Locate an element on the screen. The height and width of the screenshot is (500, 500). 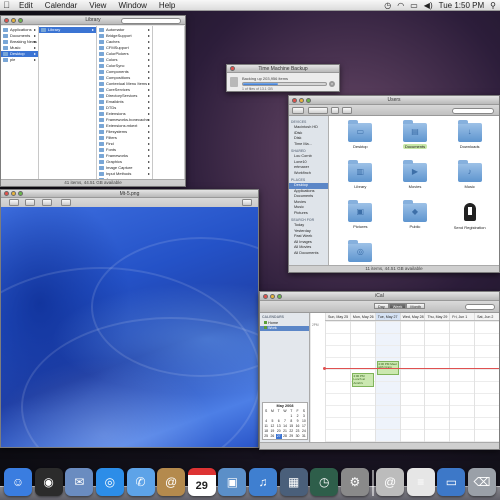
menu-view: View is located at coordinates (97, 5).